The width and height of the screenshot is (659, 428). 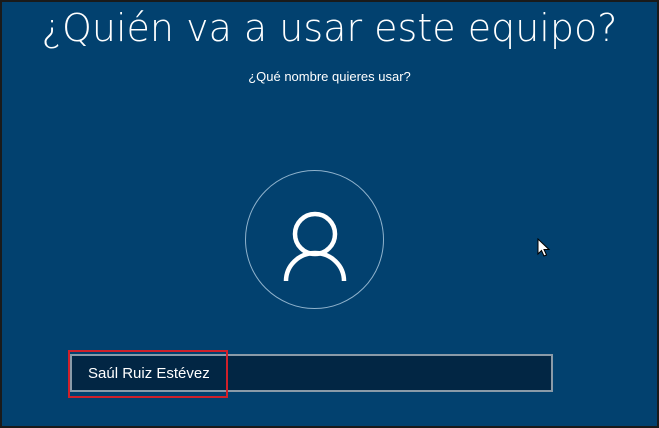 I want to click on page-subtitle: ¿Qué nombre quieres usar?, so click(x=329, y=76).